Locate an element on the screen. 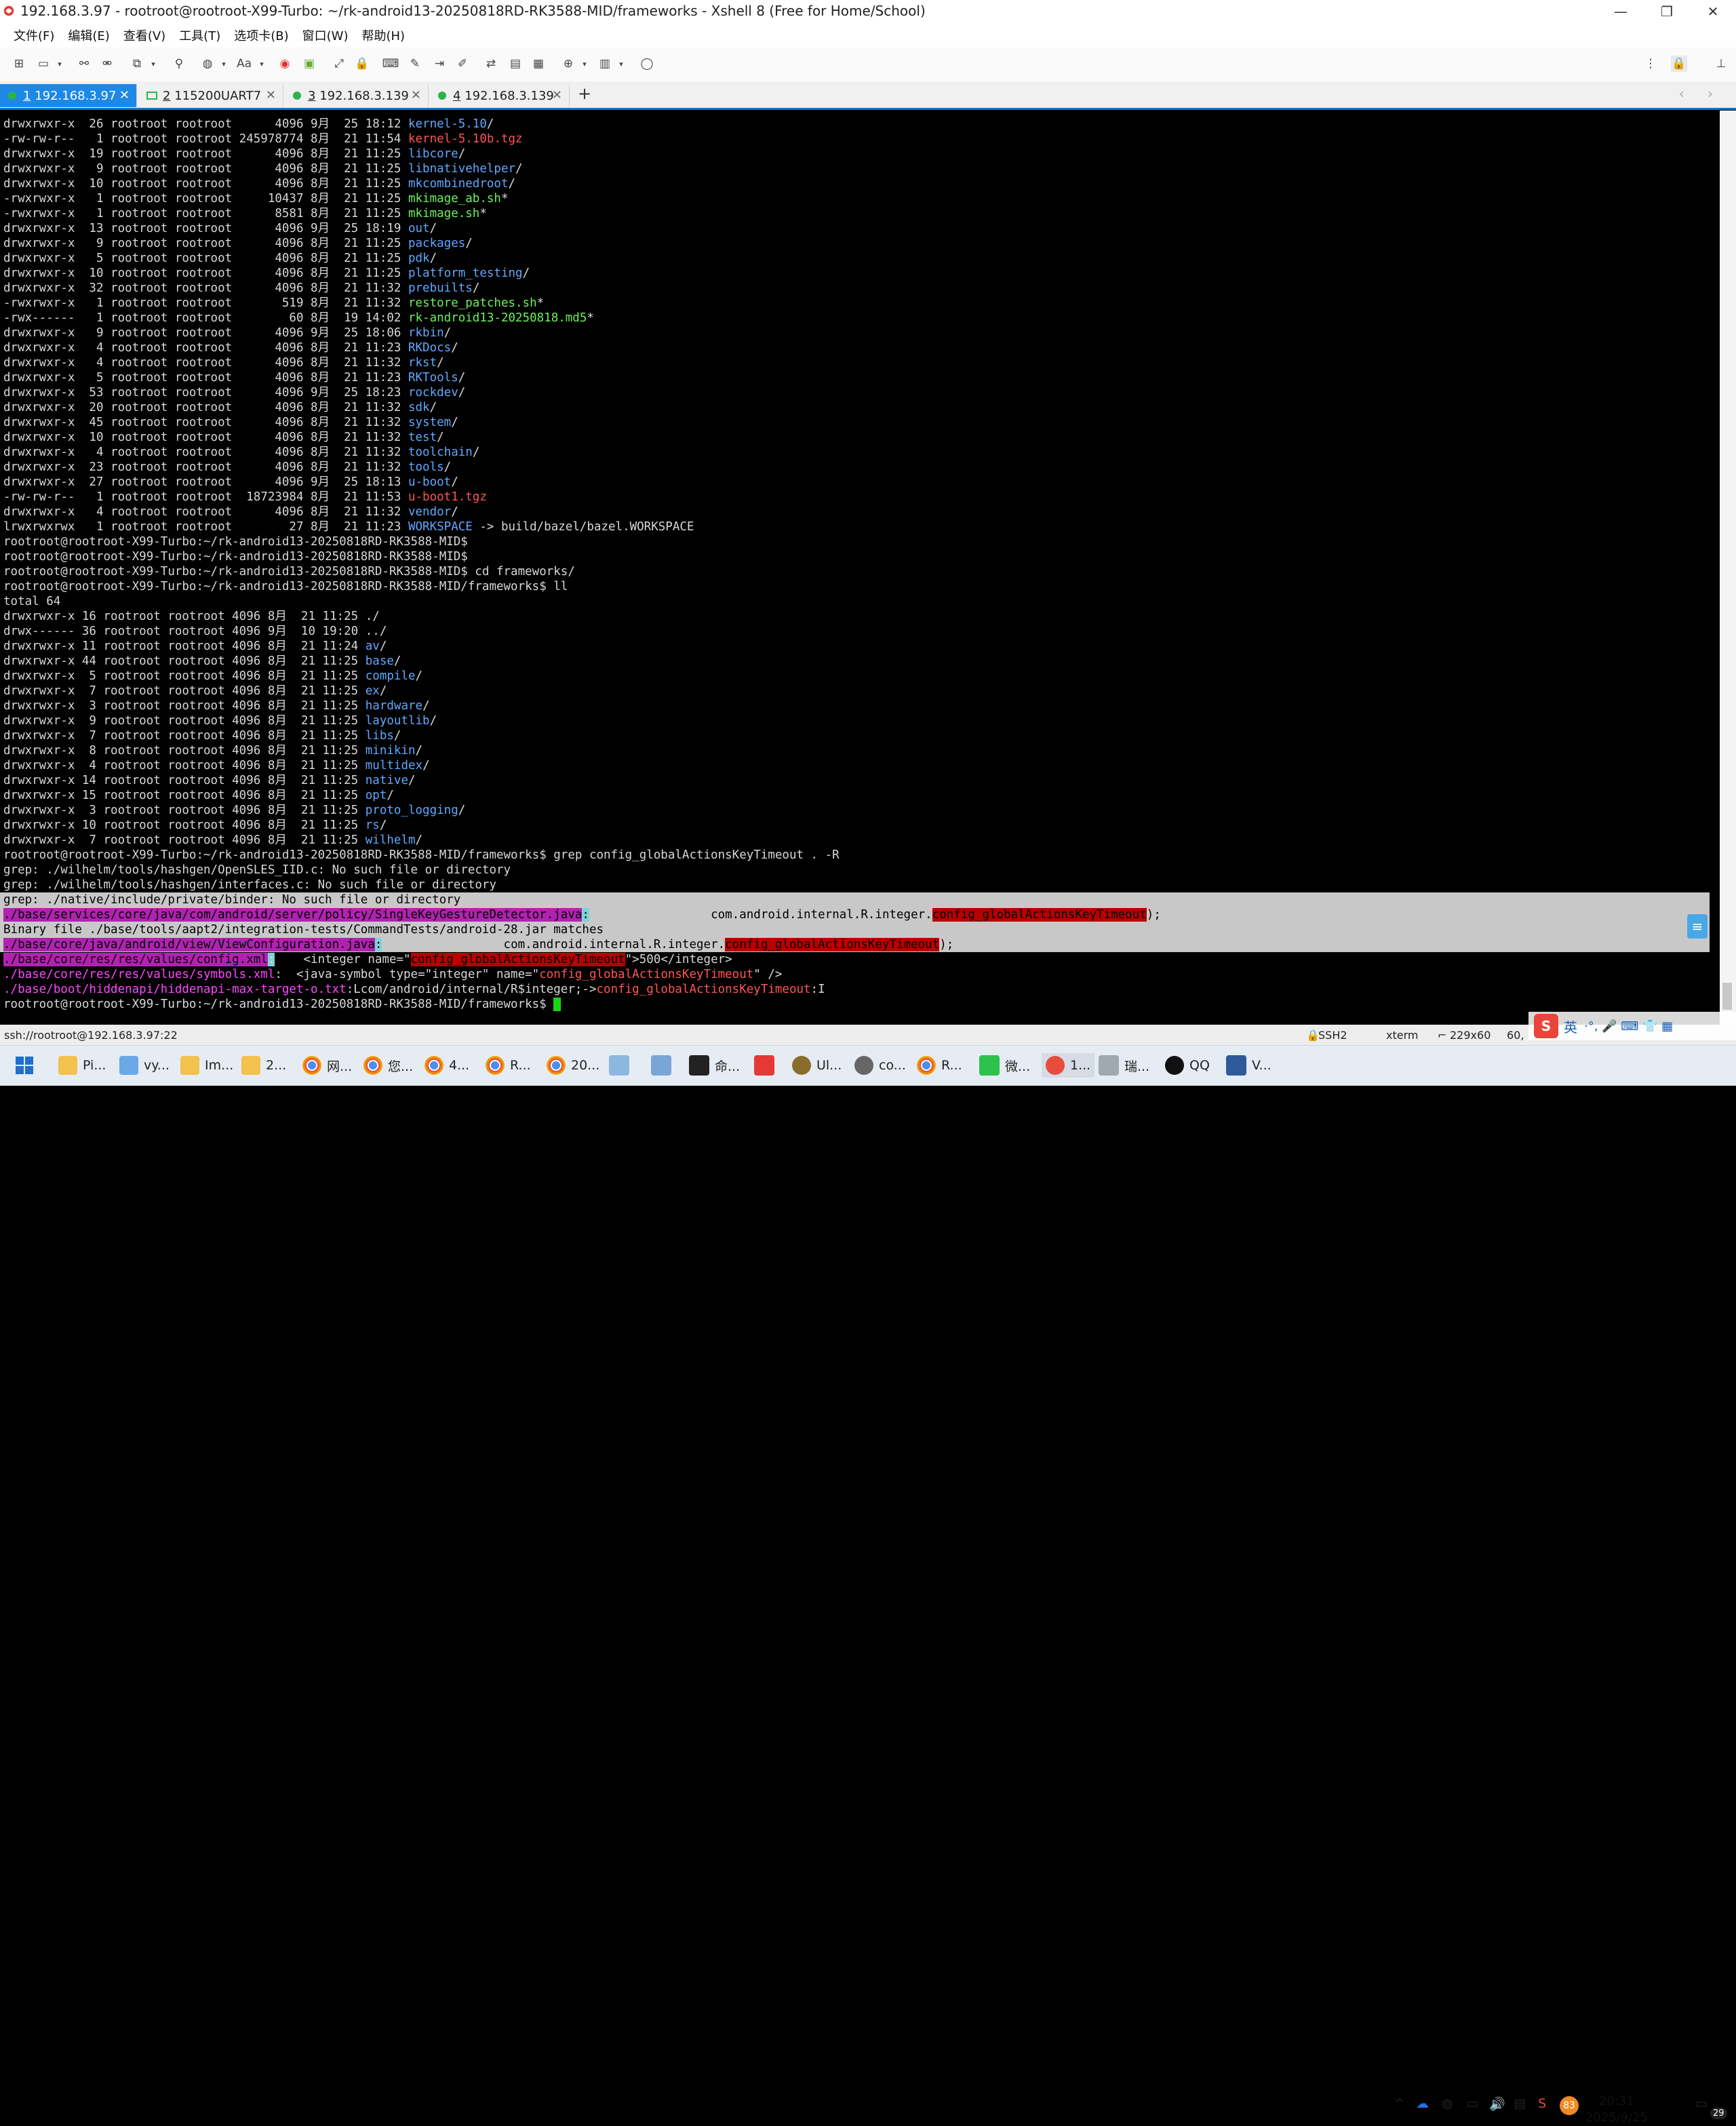  sogou-tray-icon: S is located at coordinates (1542, 2103).